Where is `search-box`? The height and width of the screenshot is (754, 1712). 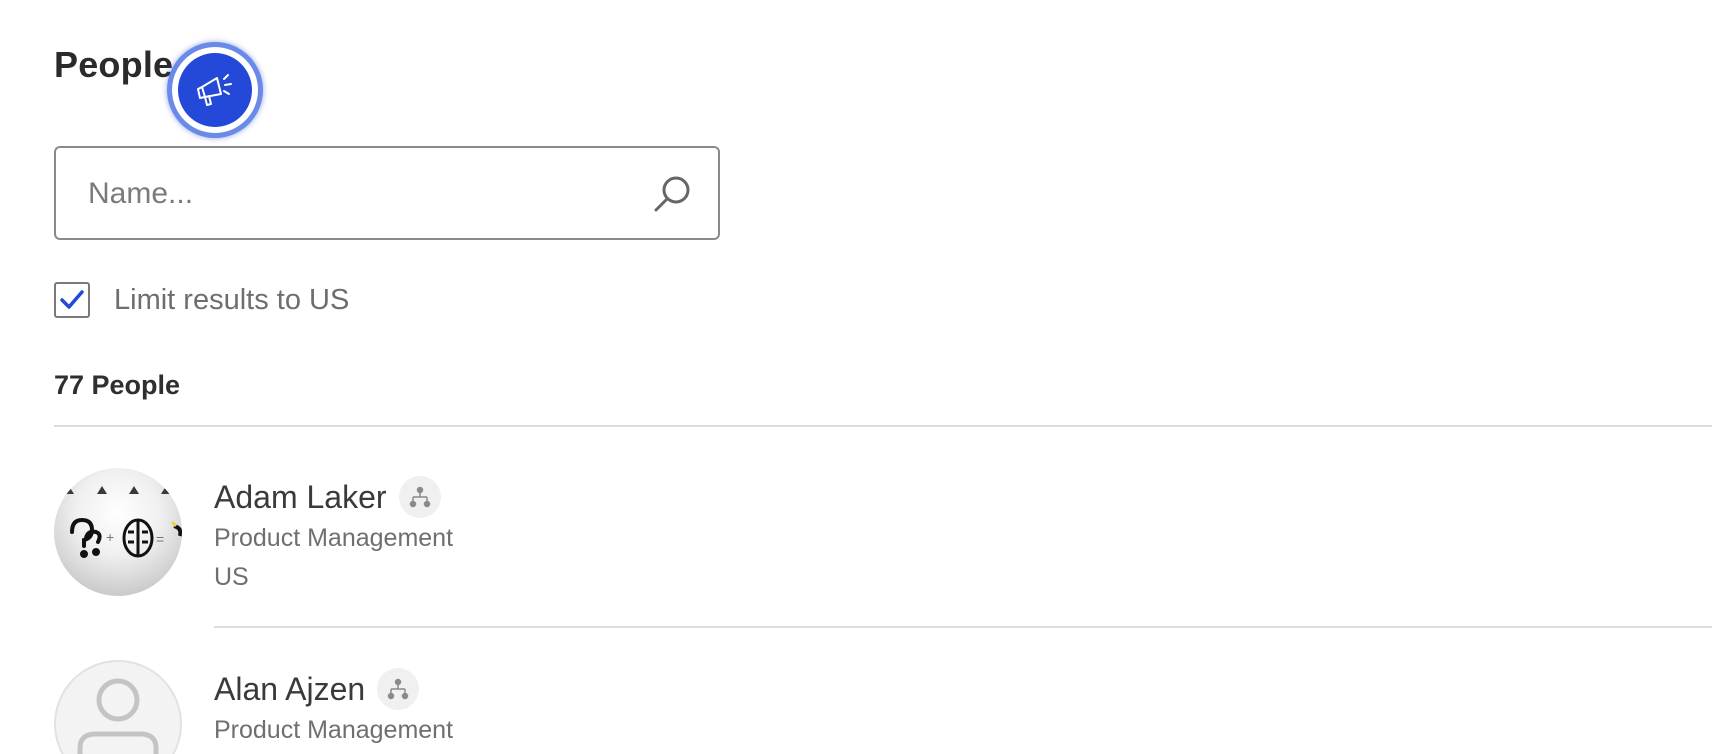 search-box is located at coordinates (387, 193).